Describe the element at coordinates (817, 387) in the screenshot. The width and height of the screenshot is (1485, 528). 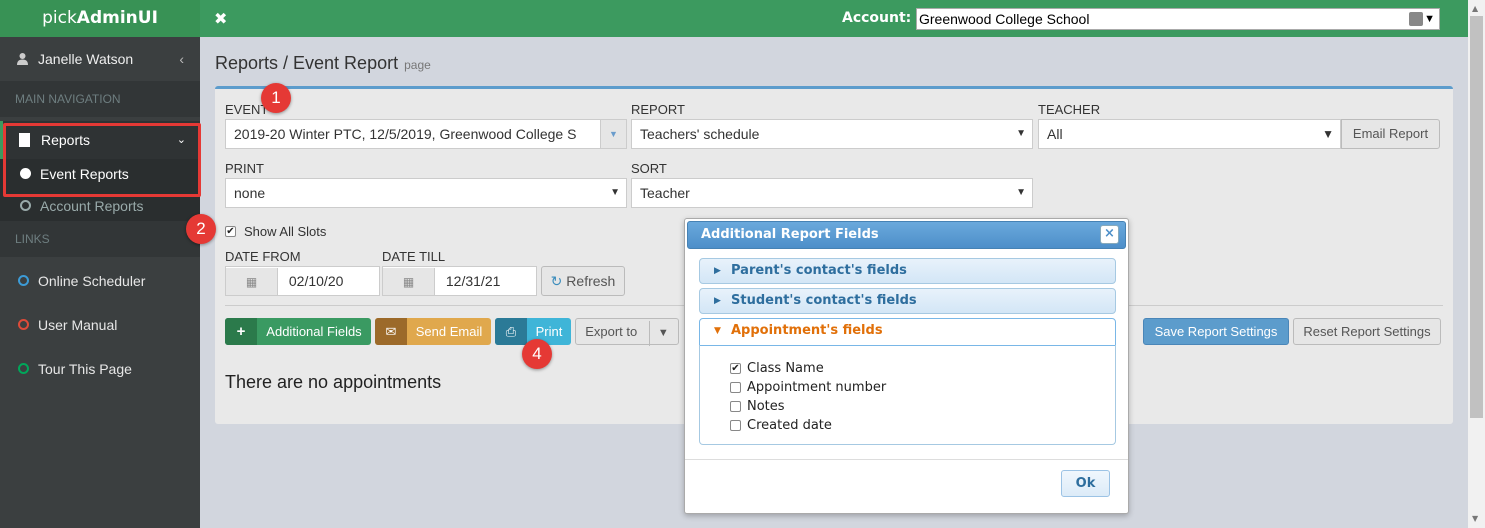
I see `appointment-number-label: Appointment number` at that location.